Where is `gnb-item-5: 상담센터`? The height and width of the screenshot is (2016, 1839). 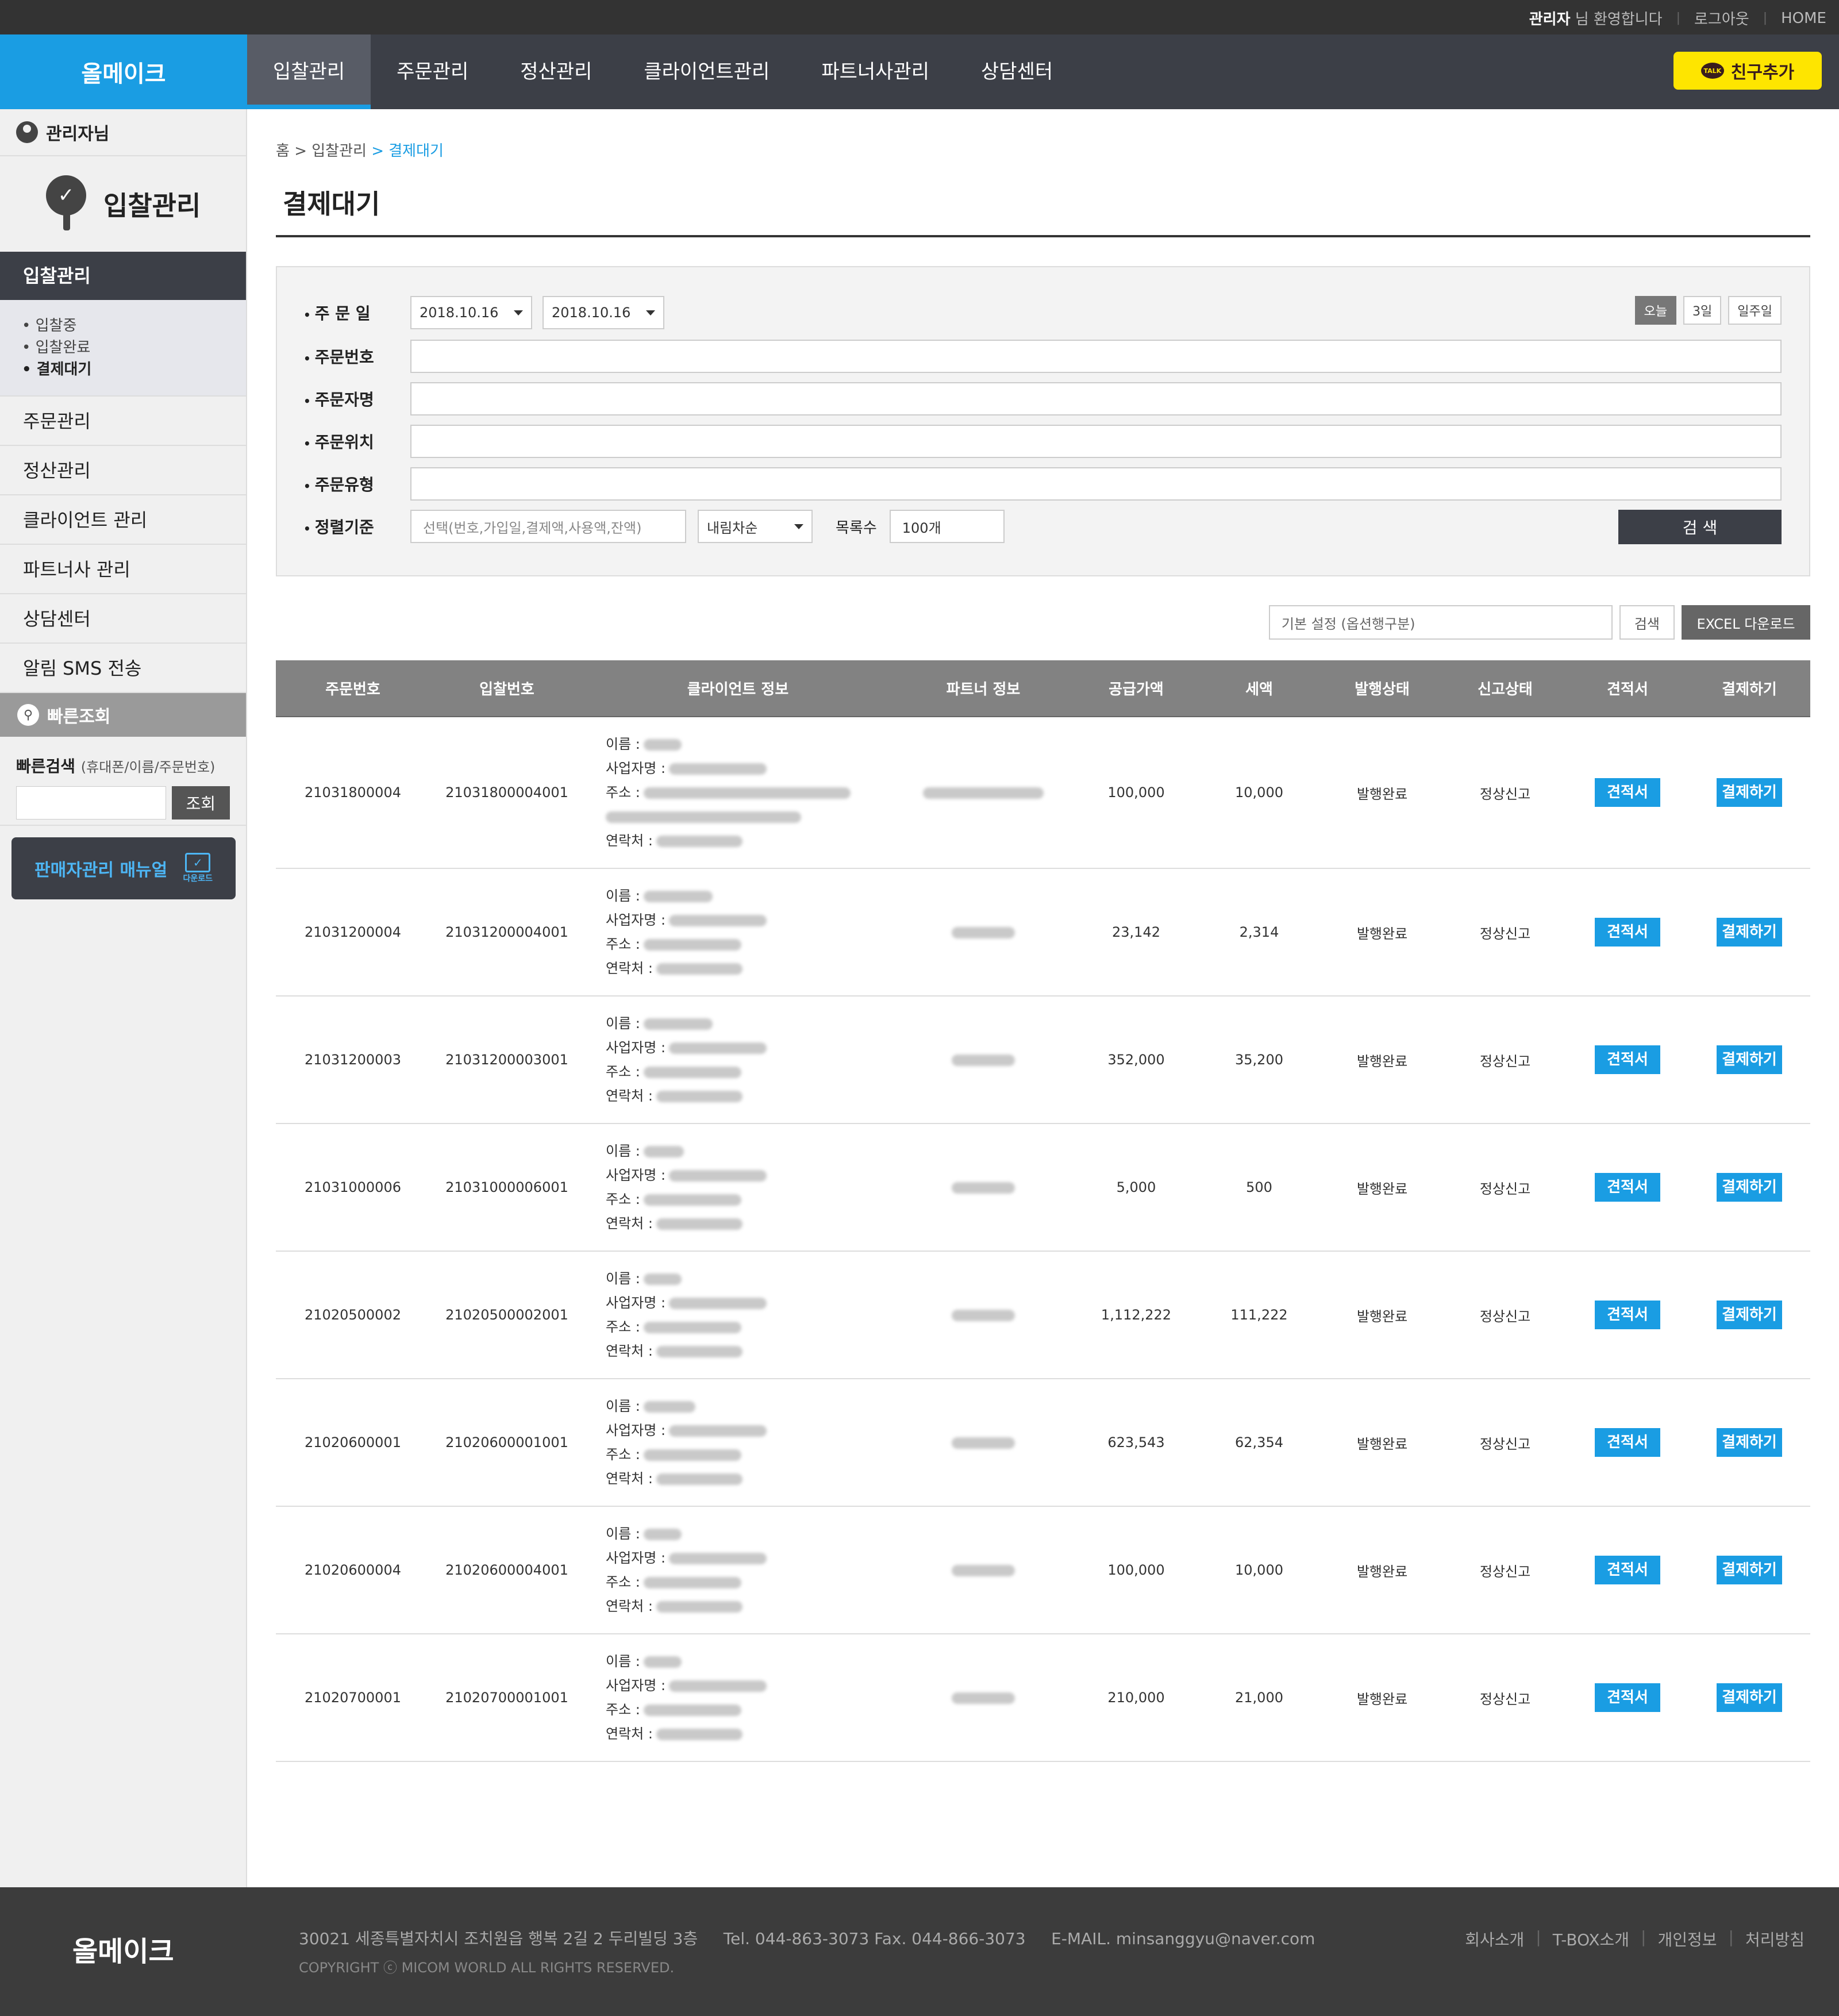 gnb-item-5: 상담센터 is located at coordinates (1017, 72).